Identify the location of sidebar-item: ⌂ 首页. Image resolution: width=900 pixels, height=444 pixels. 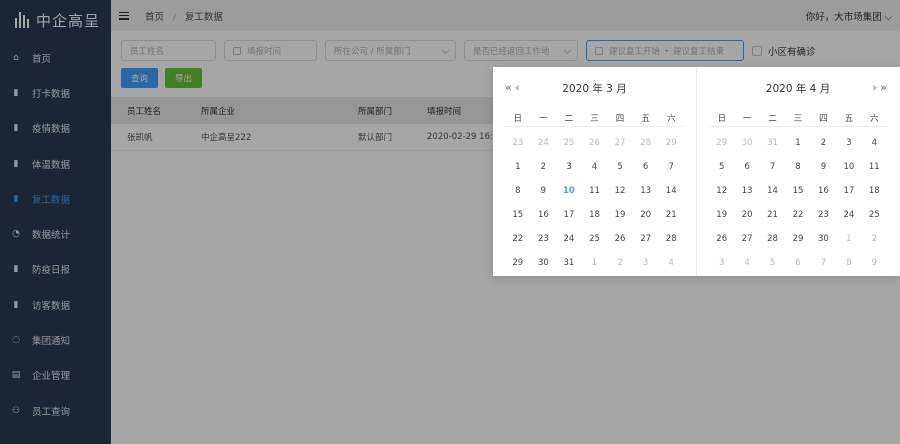
(55, 57).